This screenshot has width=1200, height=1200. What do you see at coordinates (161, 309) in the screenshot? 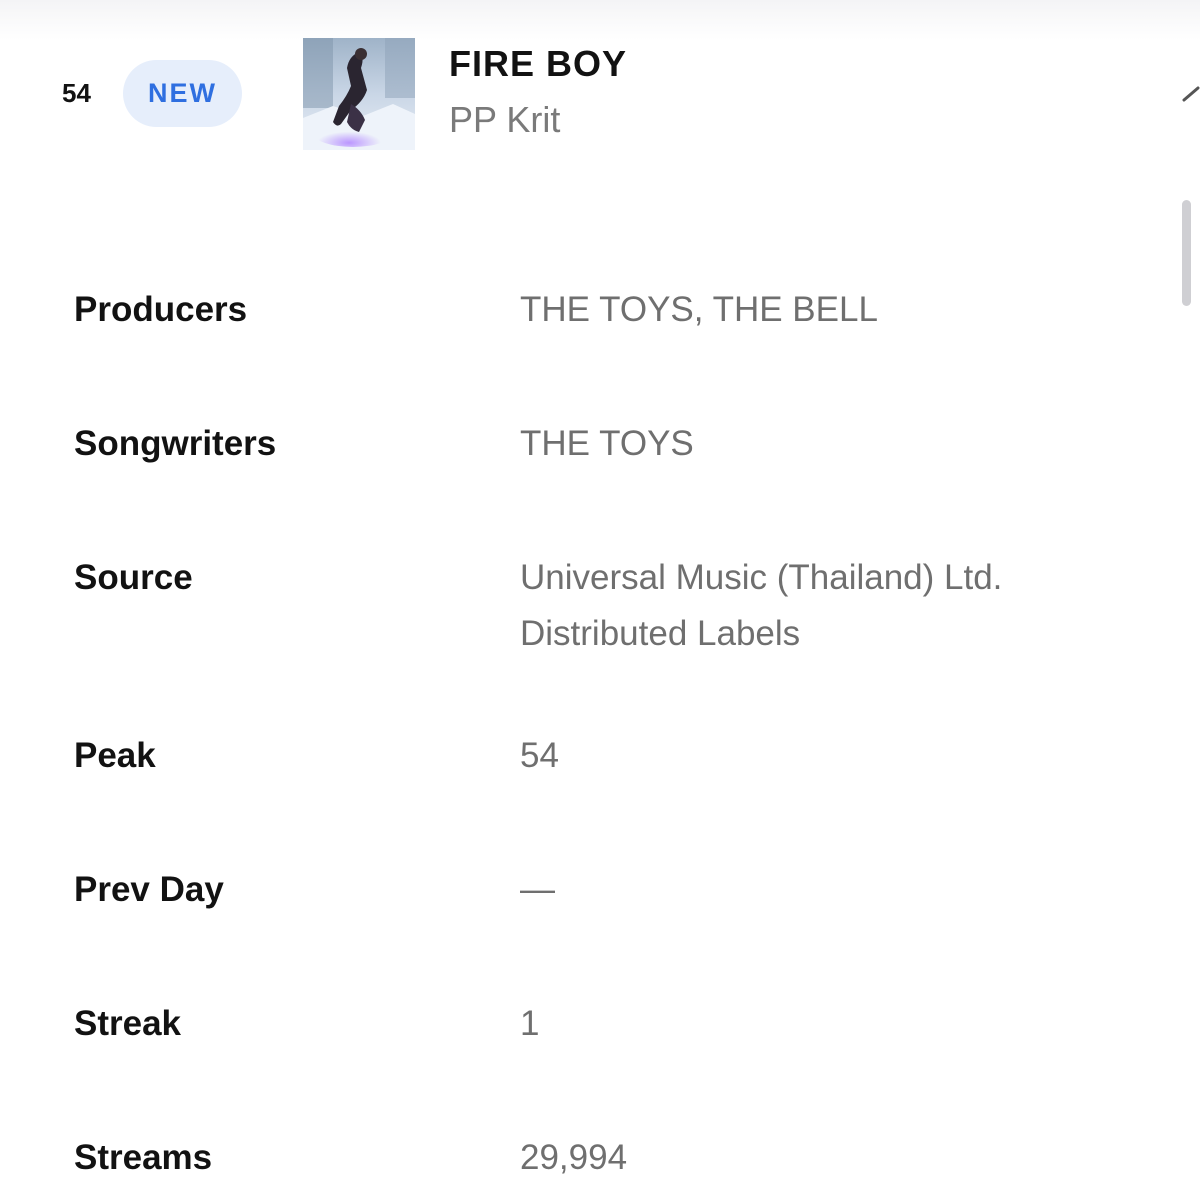
I see `producers-label: Producers` at bounding box center [161, 309].